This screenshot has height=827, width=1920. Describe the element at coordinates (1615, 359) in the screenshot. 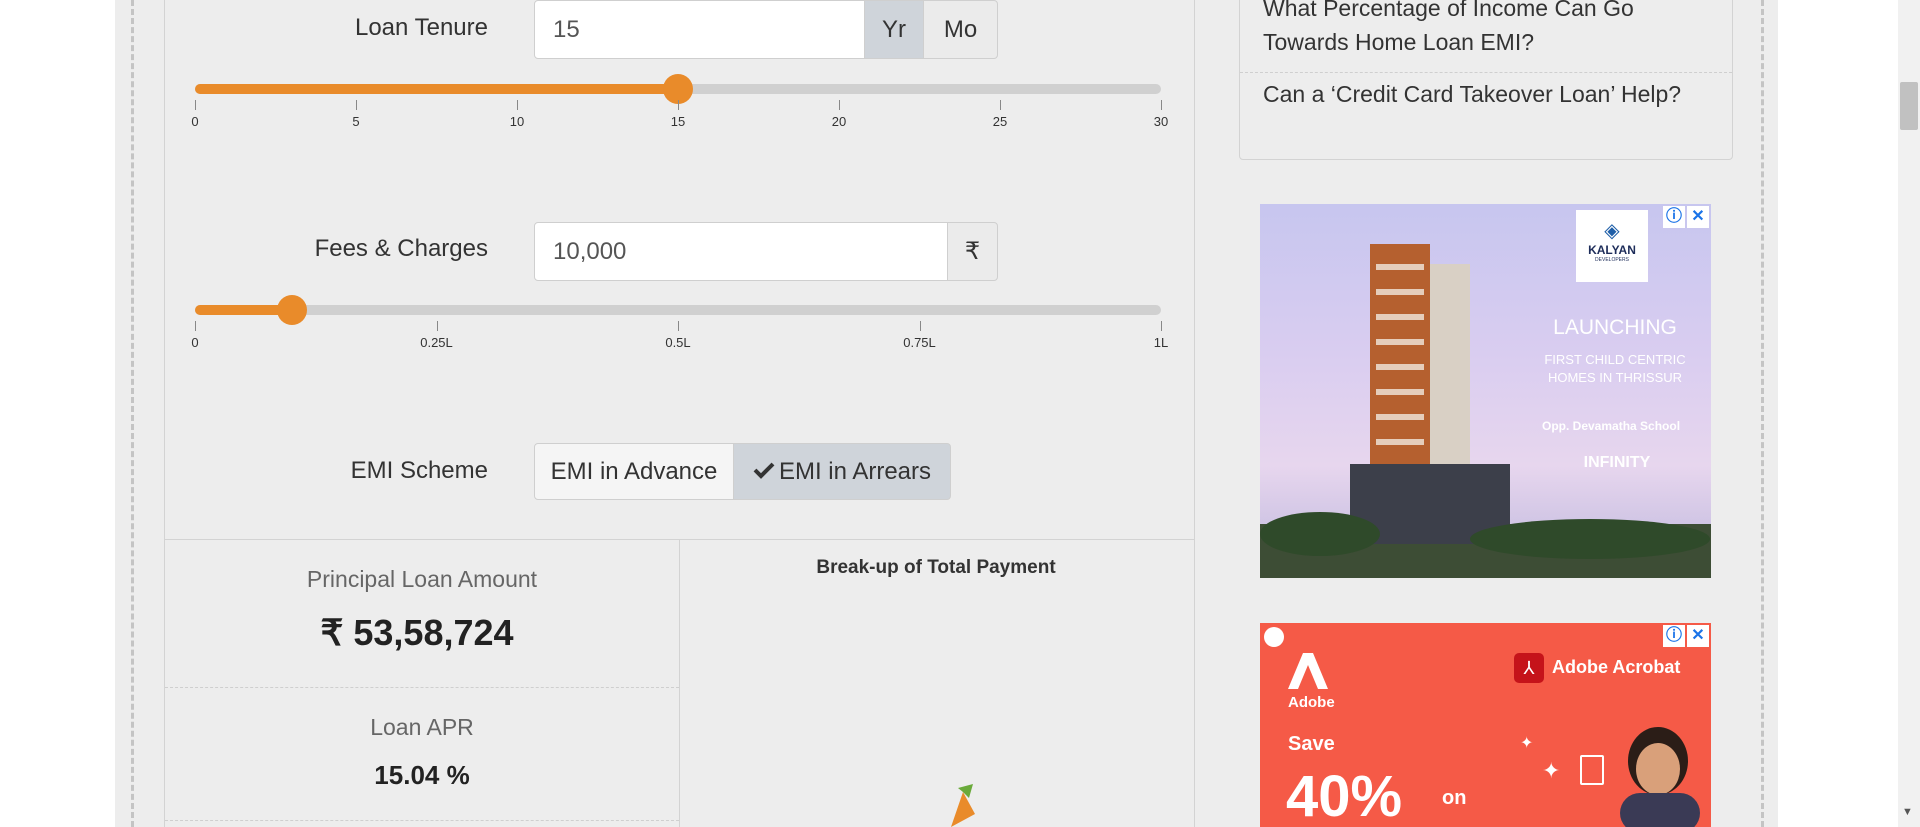

I see `ad-line-1: FIRST CHILD CENTRIC` at that location.